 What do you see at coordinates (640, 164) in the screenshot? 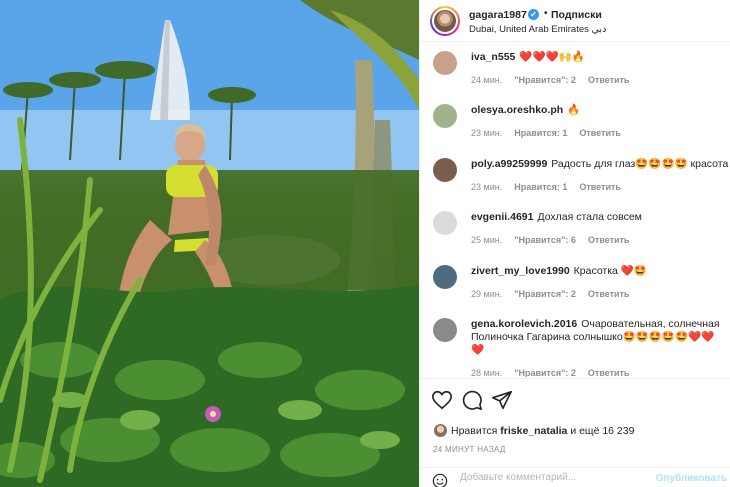
I see `comment-text: Радость для глаз🤩🤩🤩🤩 красота` at bounding box center [640, 164].